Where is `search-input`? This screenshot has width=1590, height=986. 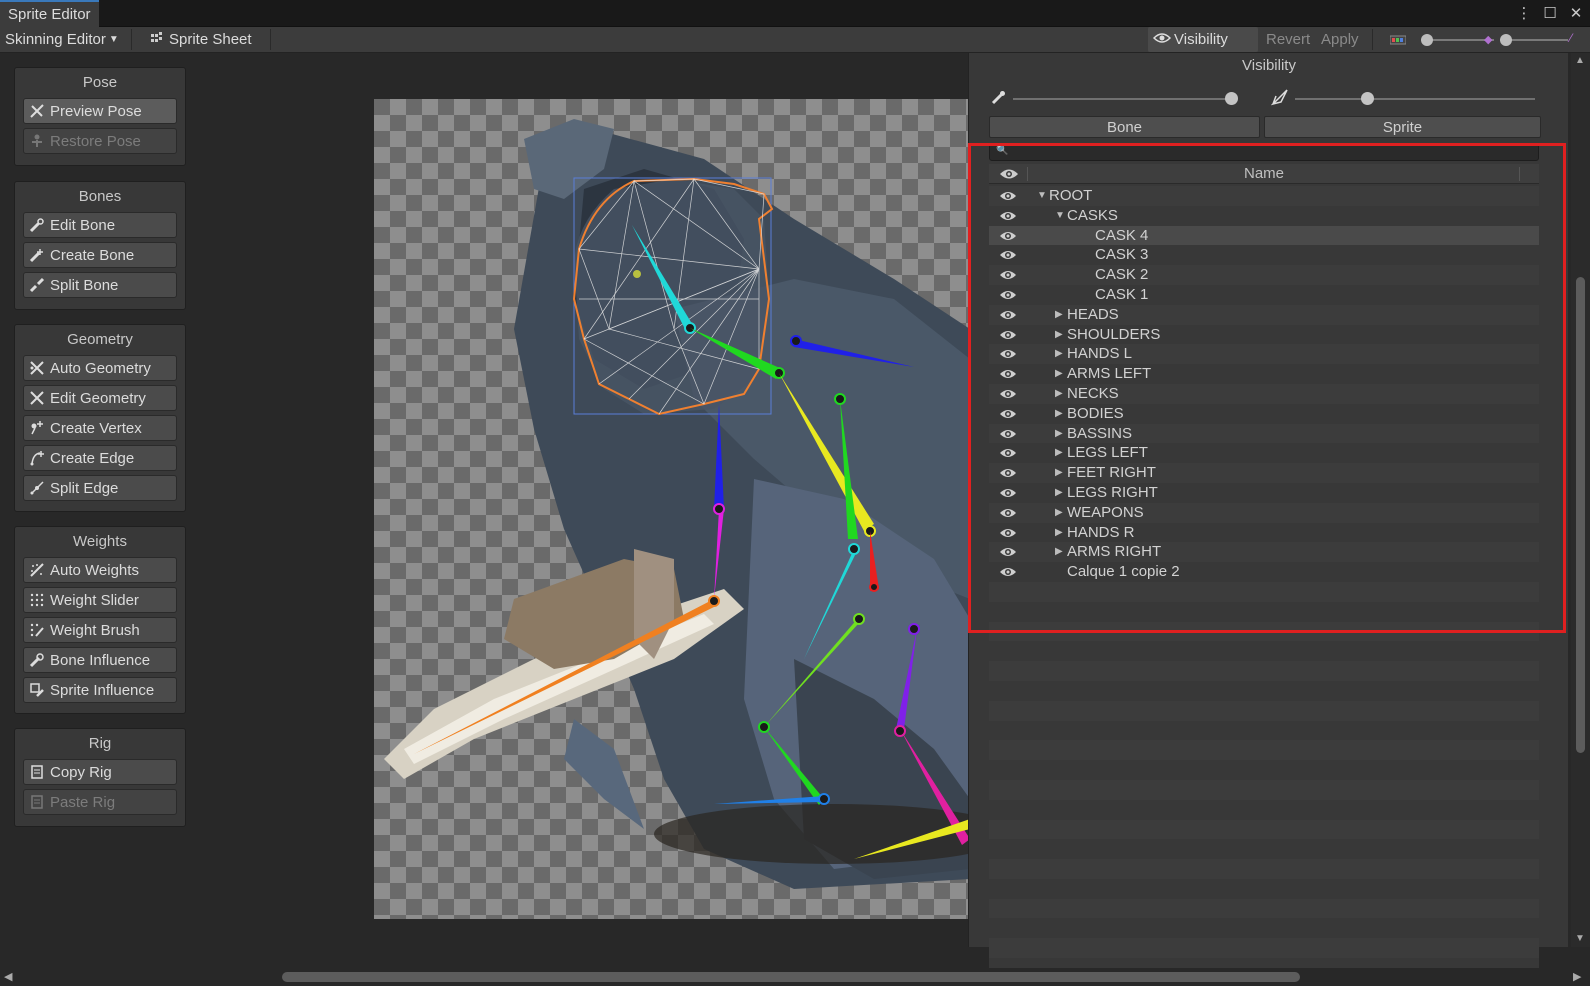
search-input is located at coordinates (1268, 152).